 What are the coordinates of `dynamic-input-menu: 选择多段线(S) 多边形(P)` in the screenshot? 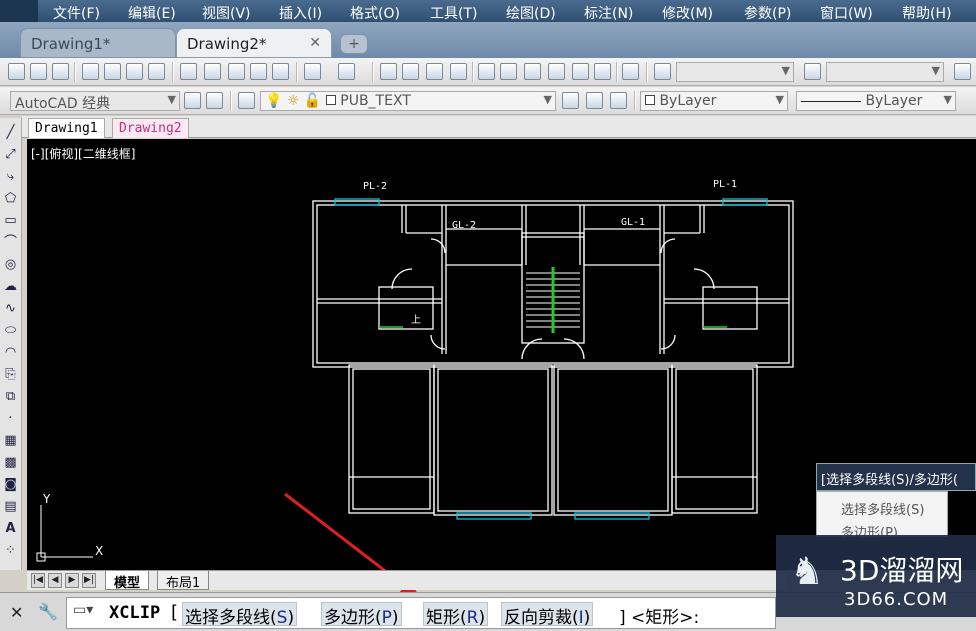 It's located at (882, 516).